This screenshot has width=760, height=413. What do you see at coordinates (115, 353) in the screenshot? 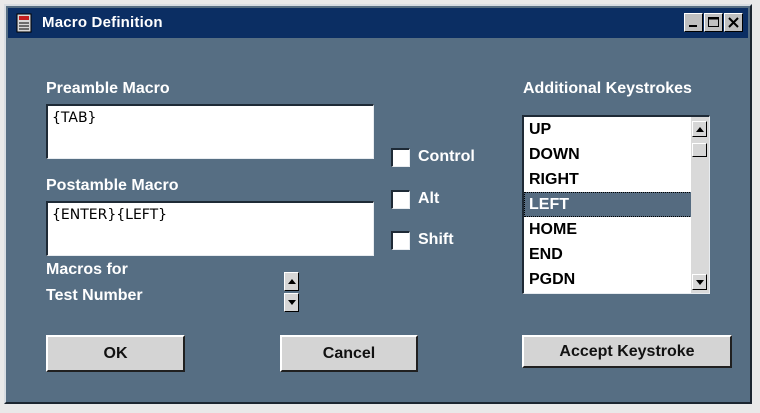
I see `ok-button: OK` at bounding box center [115, 353].